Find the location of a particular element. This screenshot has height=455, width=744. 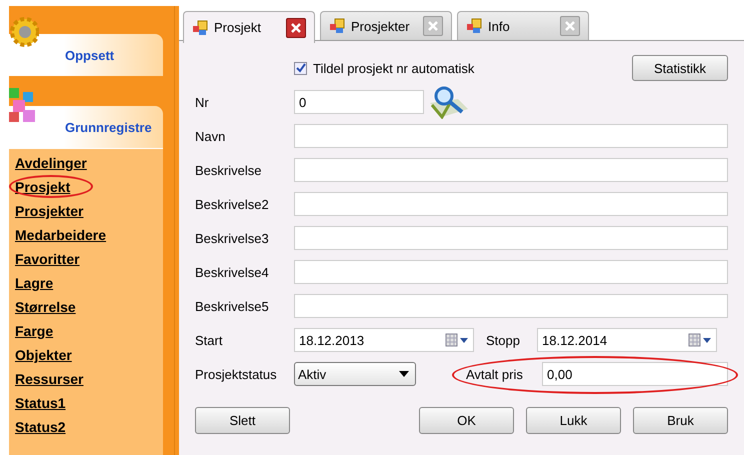

tab: Prosjekt is located at coordinates (249, 27).